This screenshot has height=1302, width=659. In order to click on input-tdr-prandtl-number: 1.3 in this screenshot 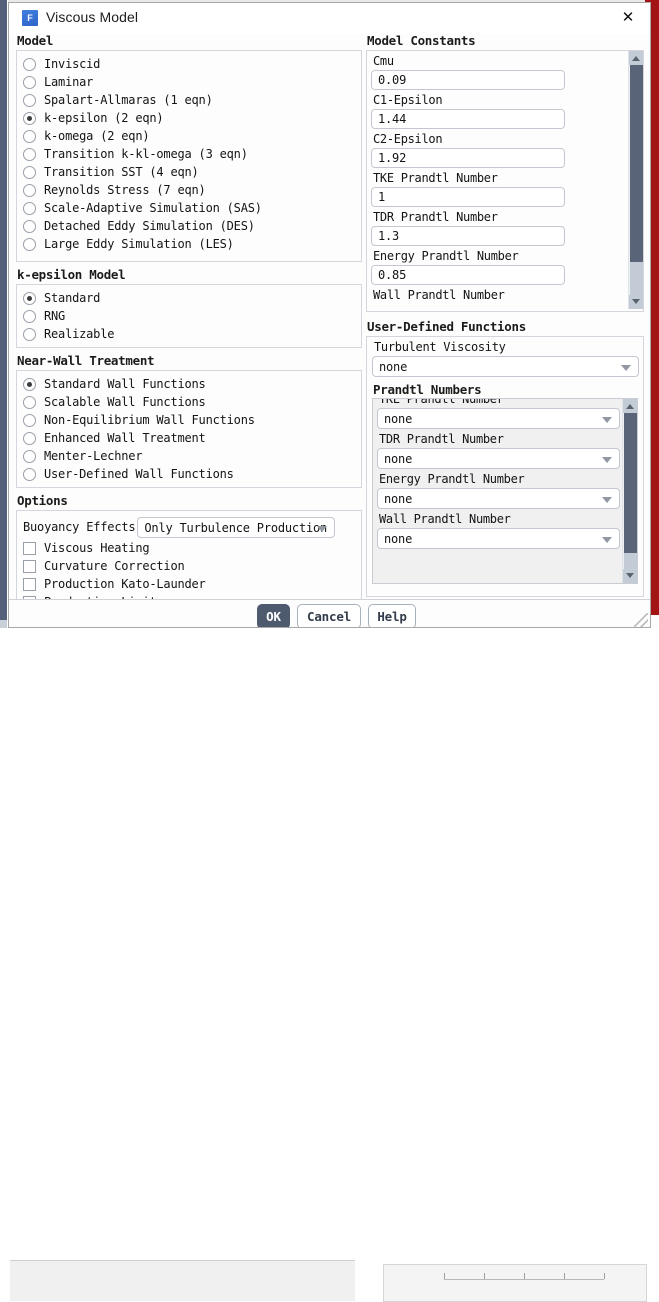, I will do `click(468, 236)`.